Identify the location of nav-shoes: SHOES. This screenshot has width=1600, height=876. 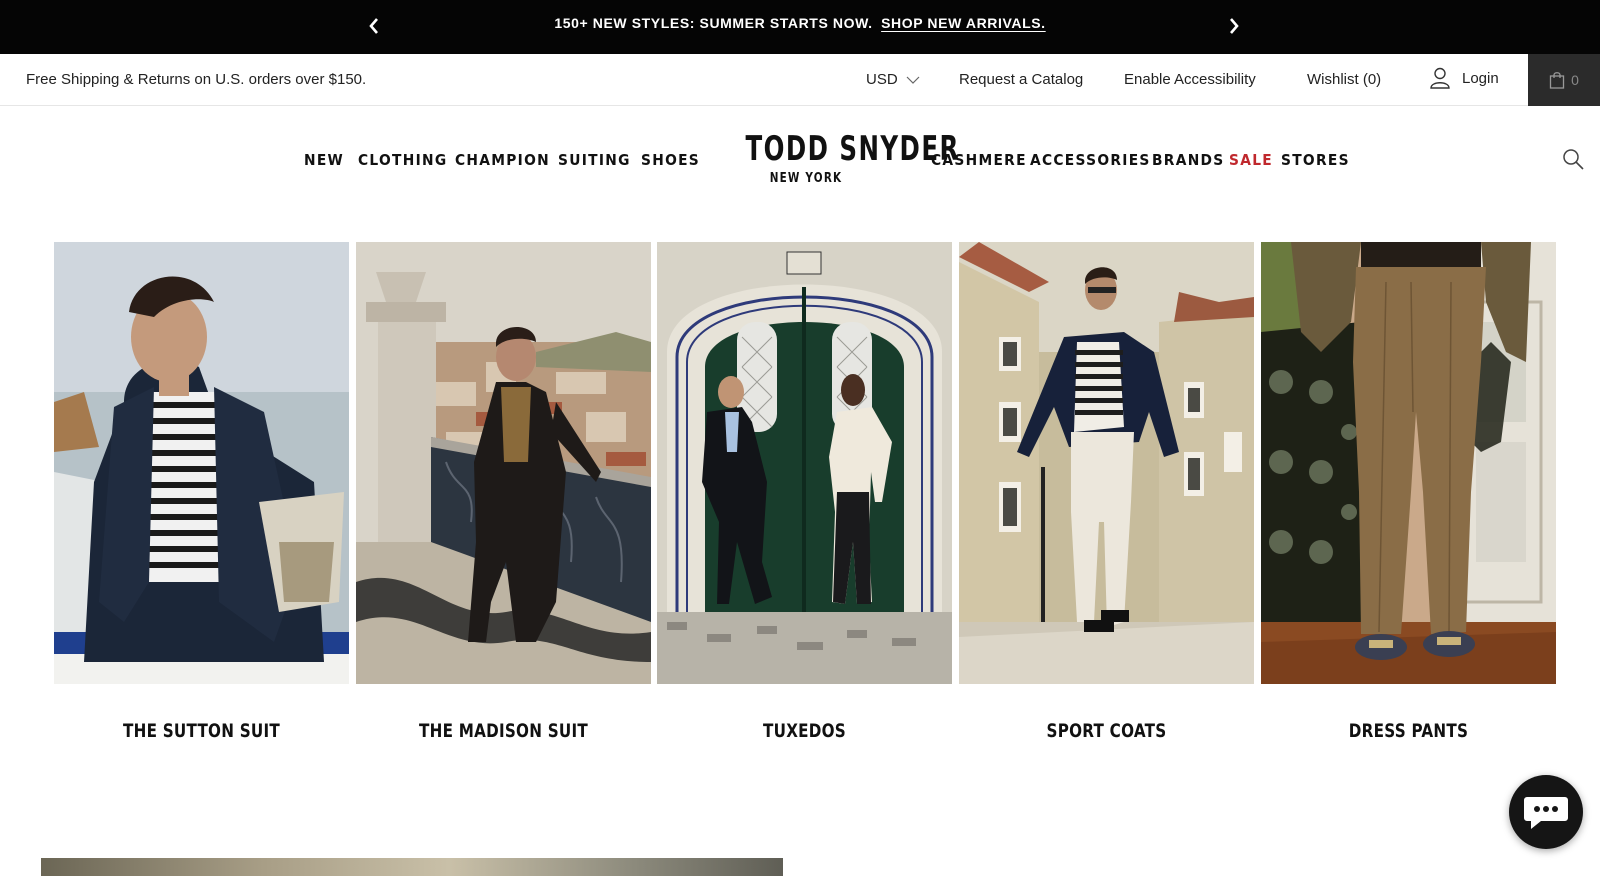
(670, 160).